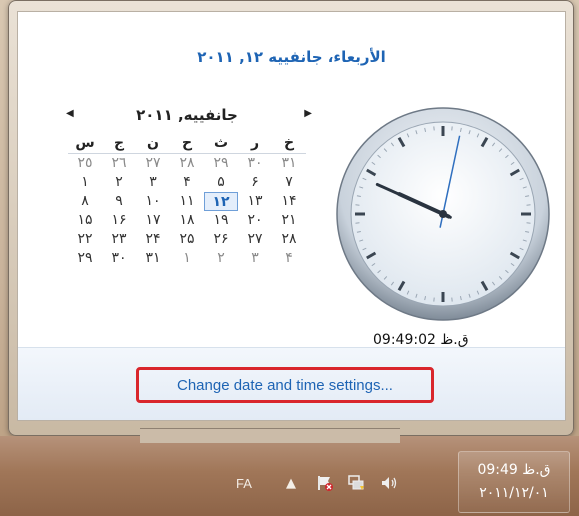 This screenshot has height=516, width=579. I want to click on weekday-header: س, so click(85, 144).